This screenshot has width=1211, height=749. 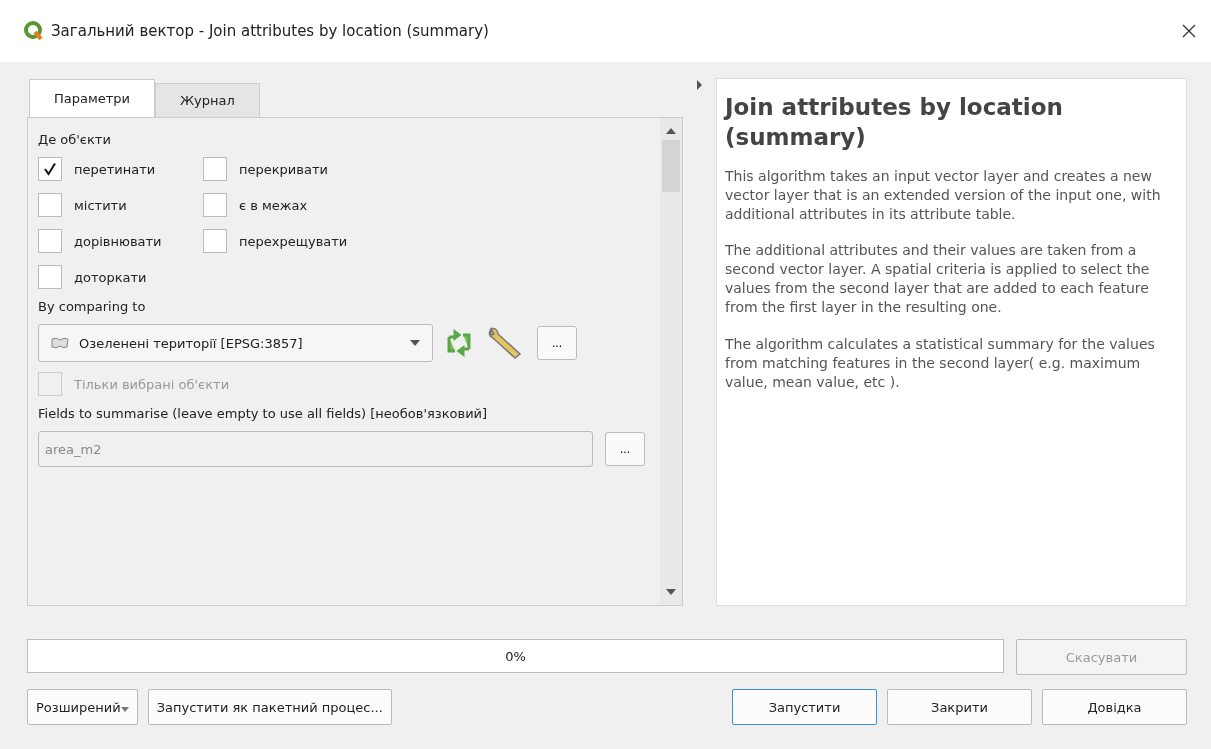 I want to click on refresh-icon, so click(x=459, y=343).